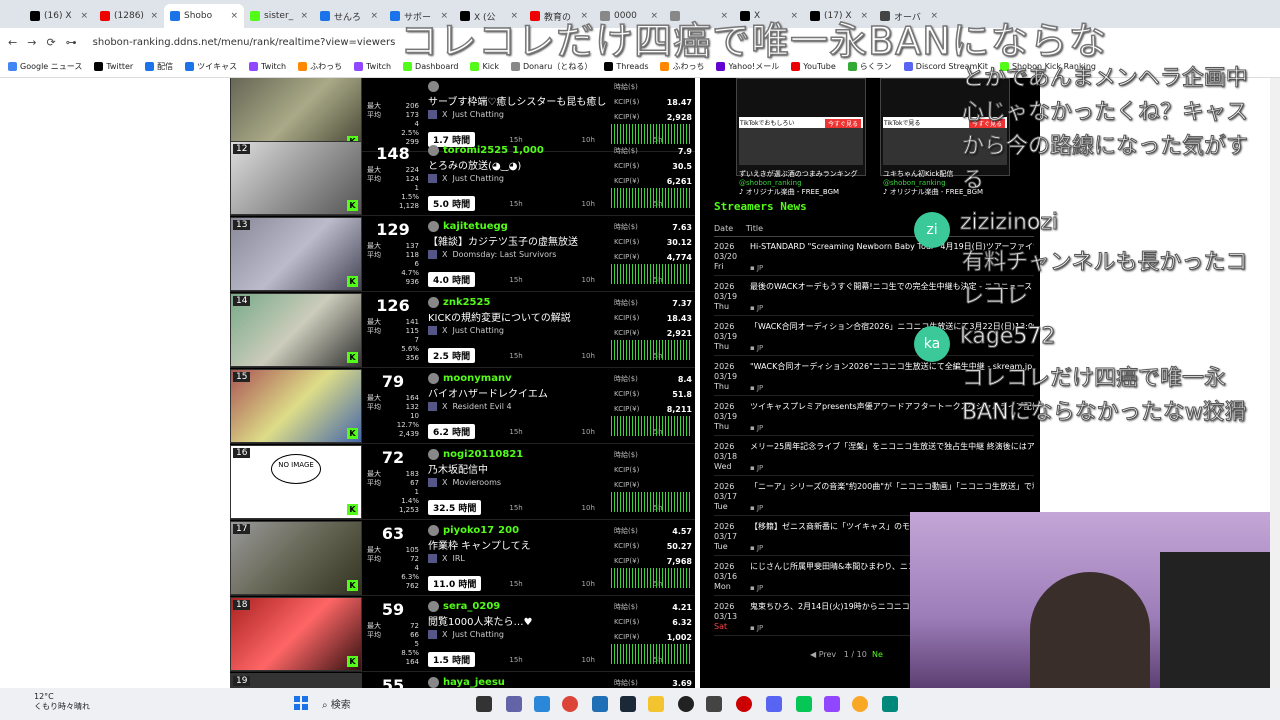  Describe the element at coordinates (627, 637) in the screenshot. I see `metric-label: KCIP(¥)` at that location.